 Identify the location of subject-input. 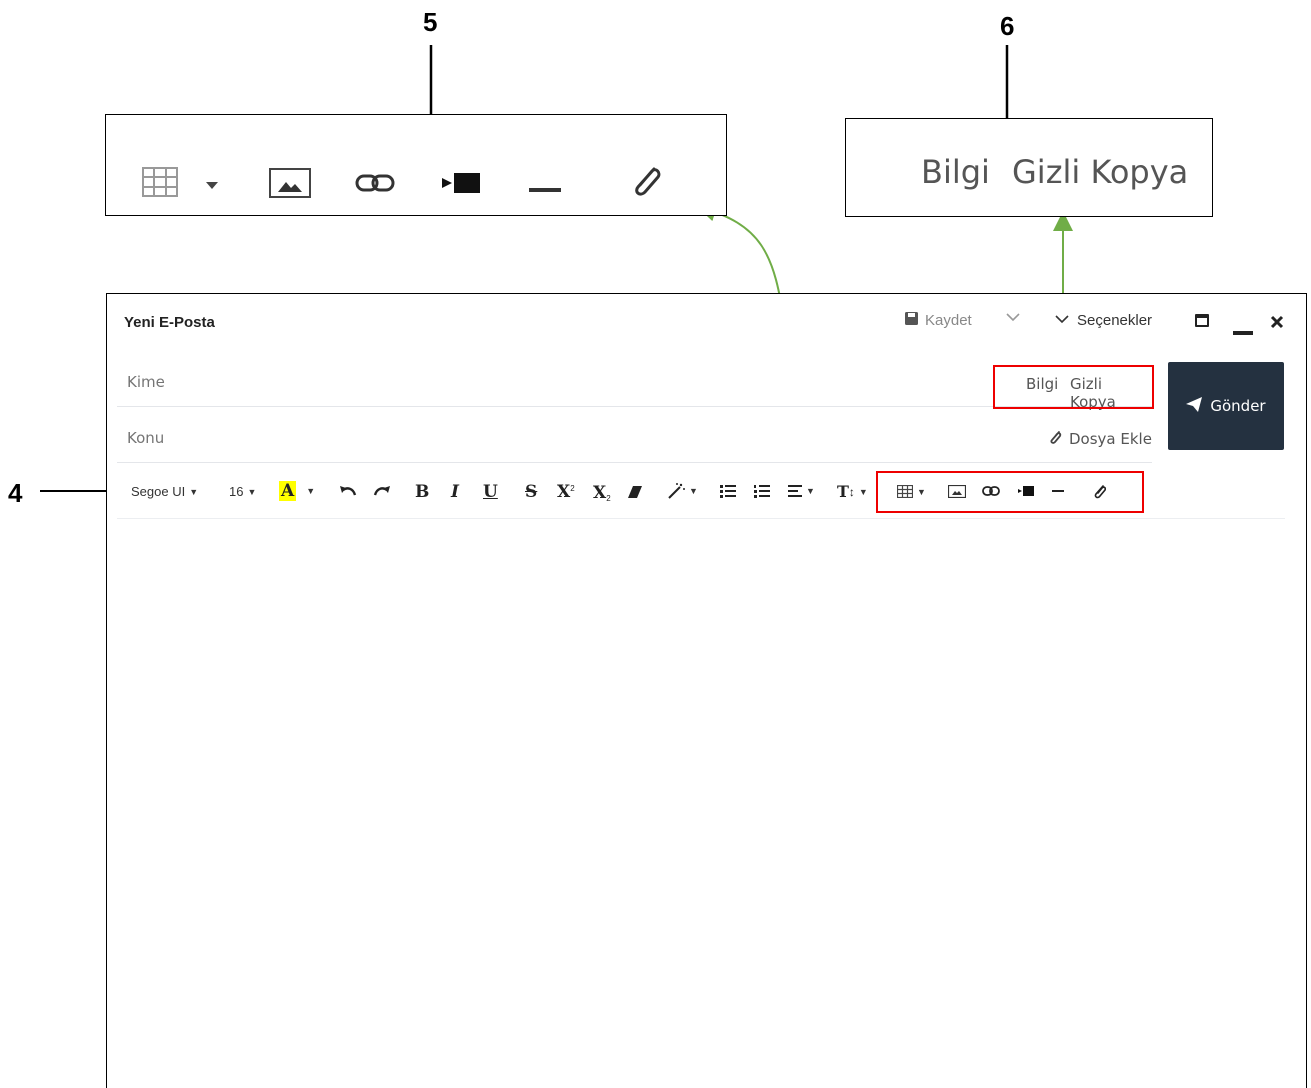
(427, 438).